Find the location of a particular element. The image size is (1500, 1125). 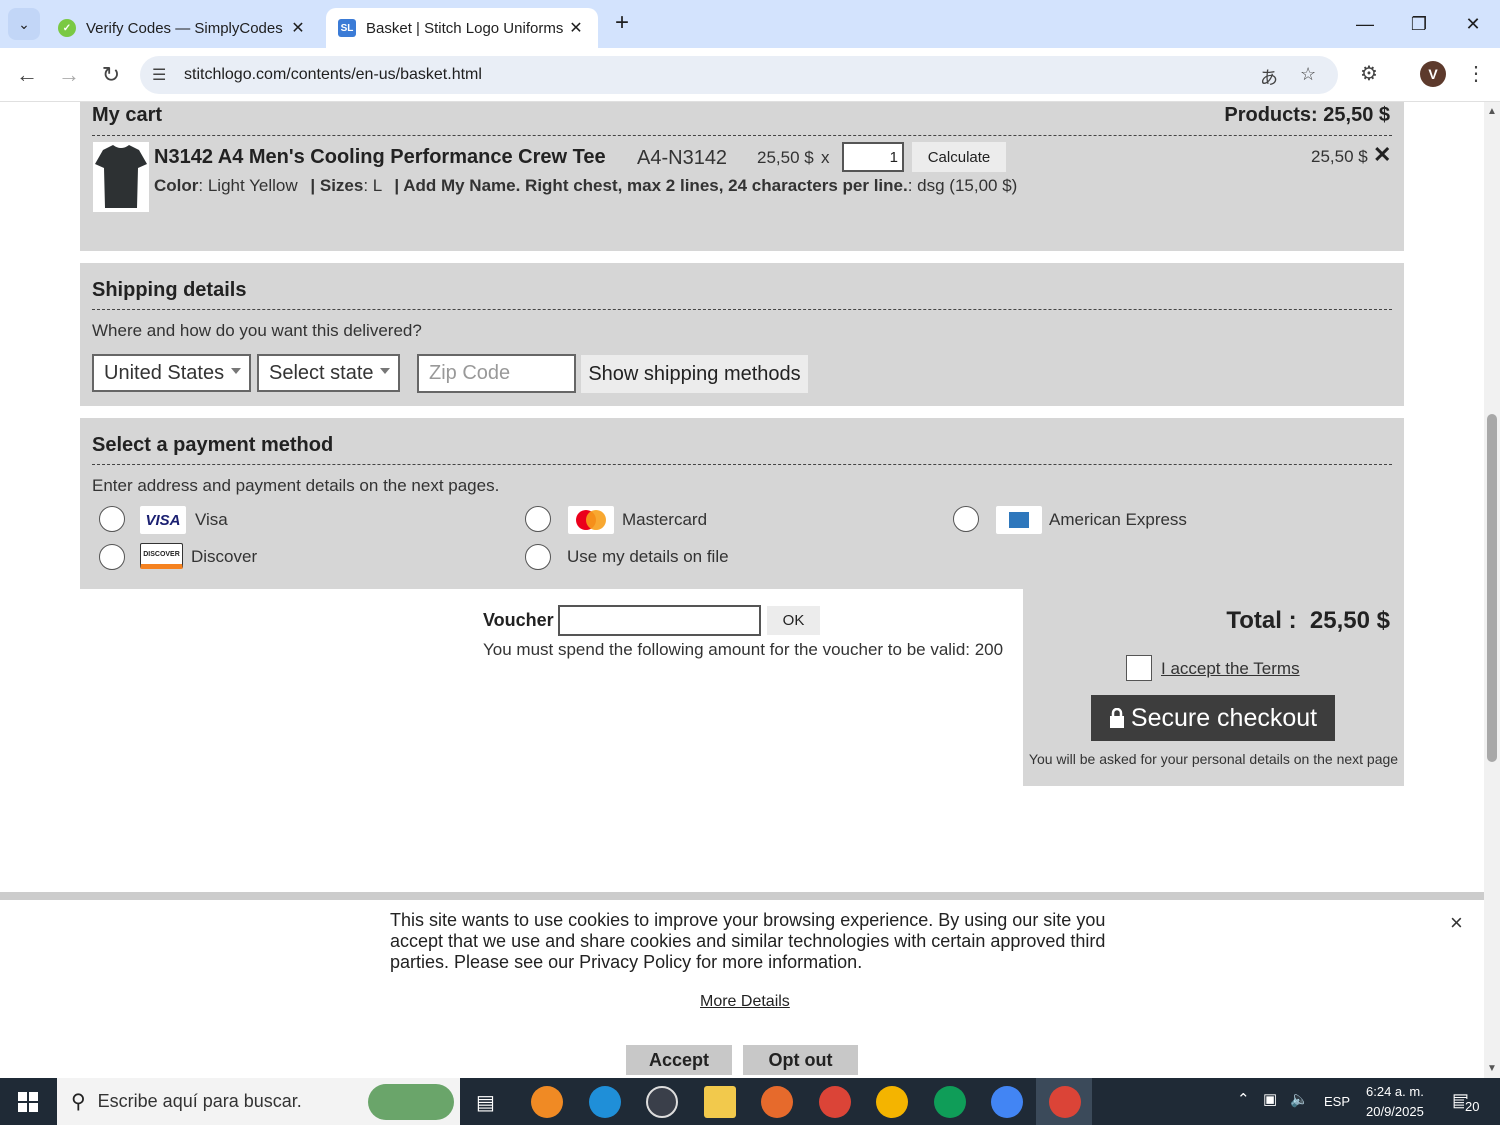

bookmark-star-icon: ☆ is located at coordinates (1308, 74).